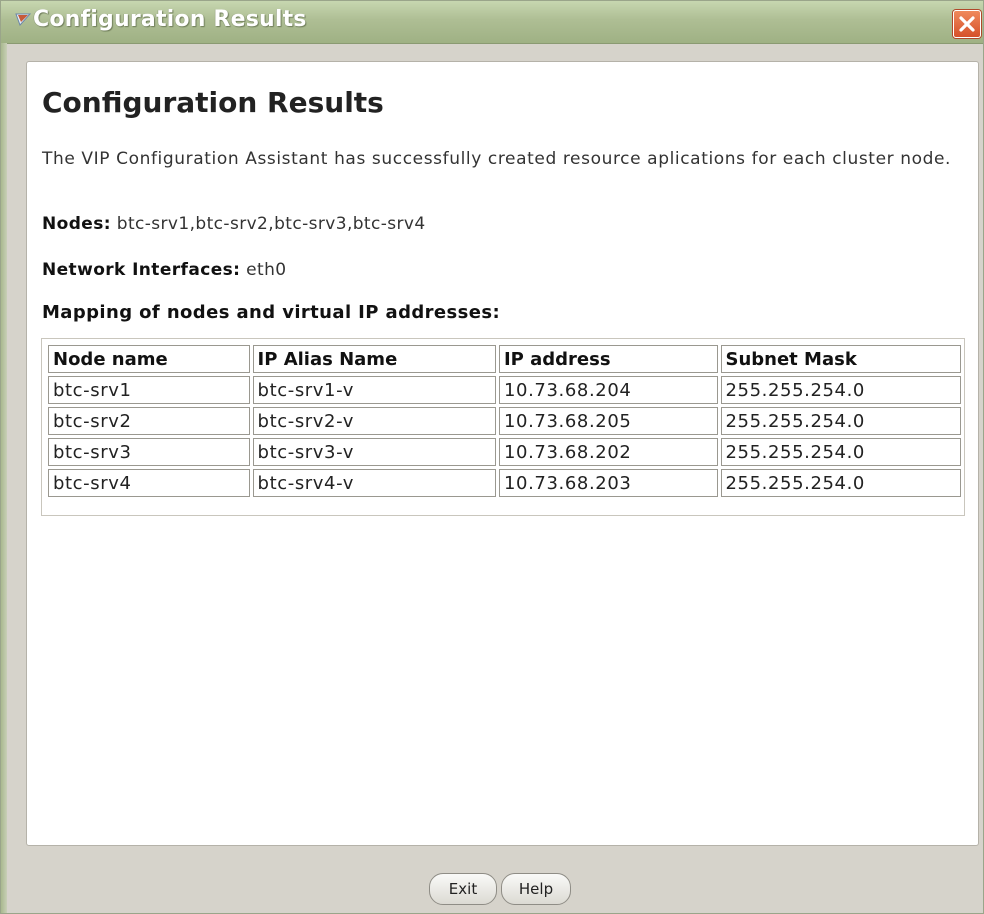 The height and width of the screenshot is (914, 984). What do you see at coordinates (840, 359) in the screenshot?
I see `column-header-subnet-mask: Subnet Mask` at bounding box center [840, 359].